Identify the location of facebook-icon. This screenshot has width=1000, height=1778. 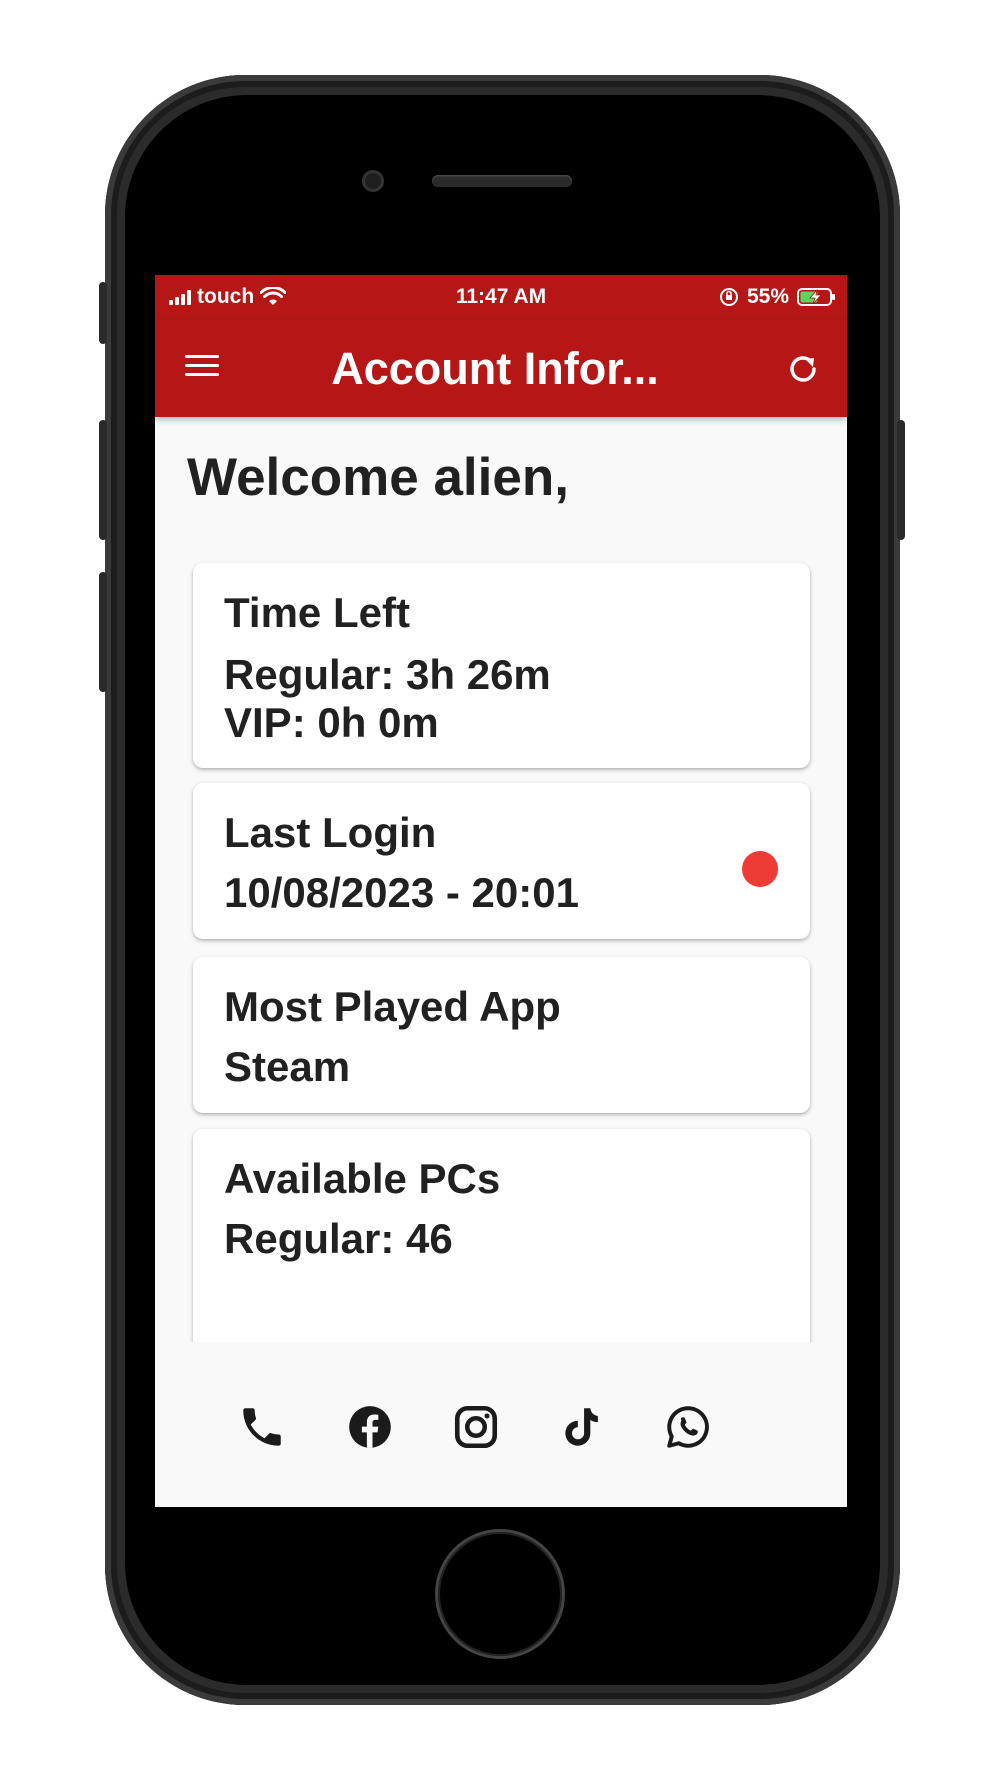
(370, 1427).